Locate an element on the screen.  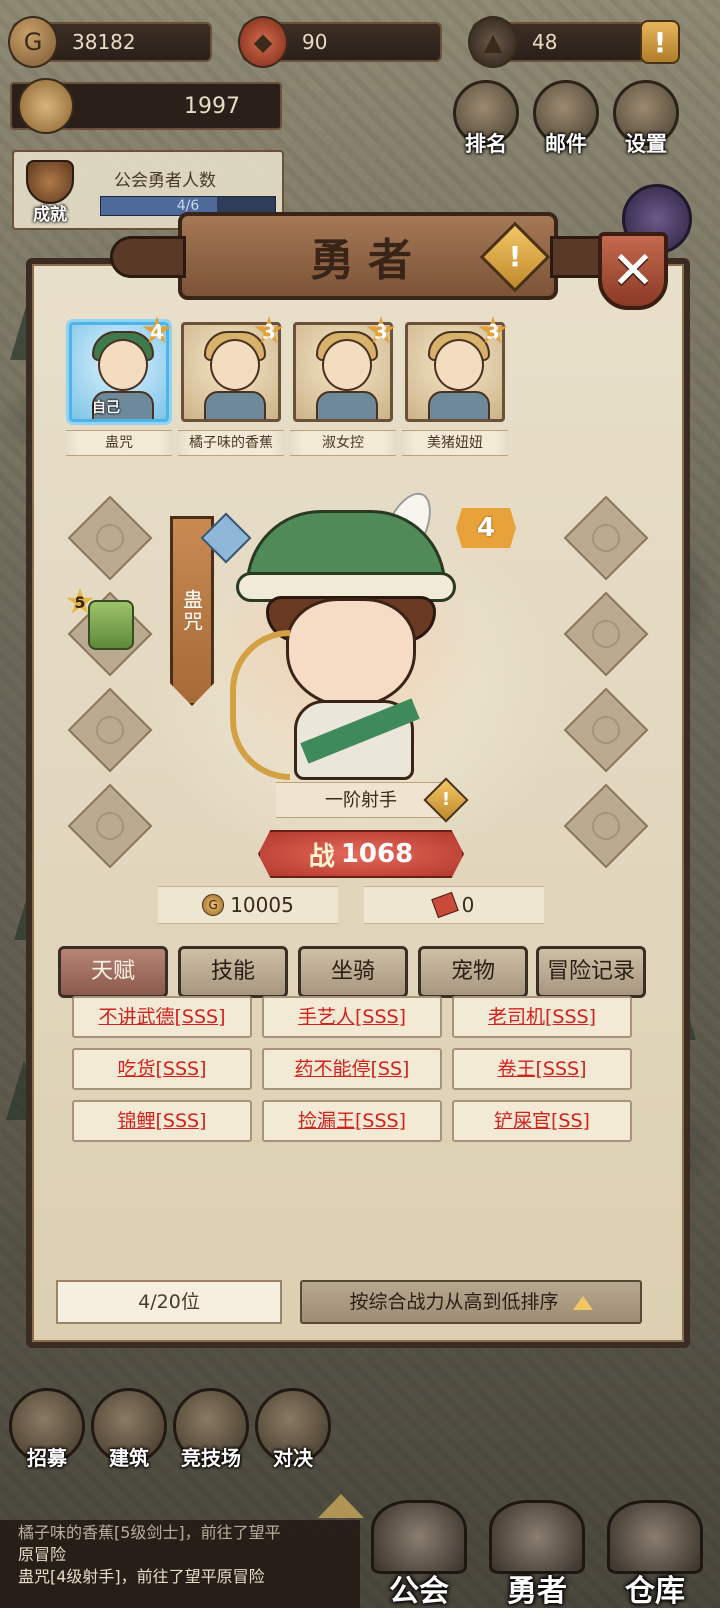
talent-link: 手艺人[SSS] is located at coordinates (352, 1017).